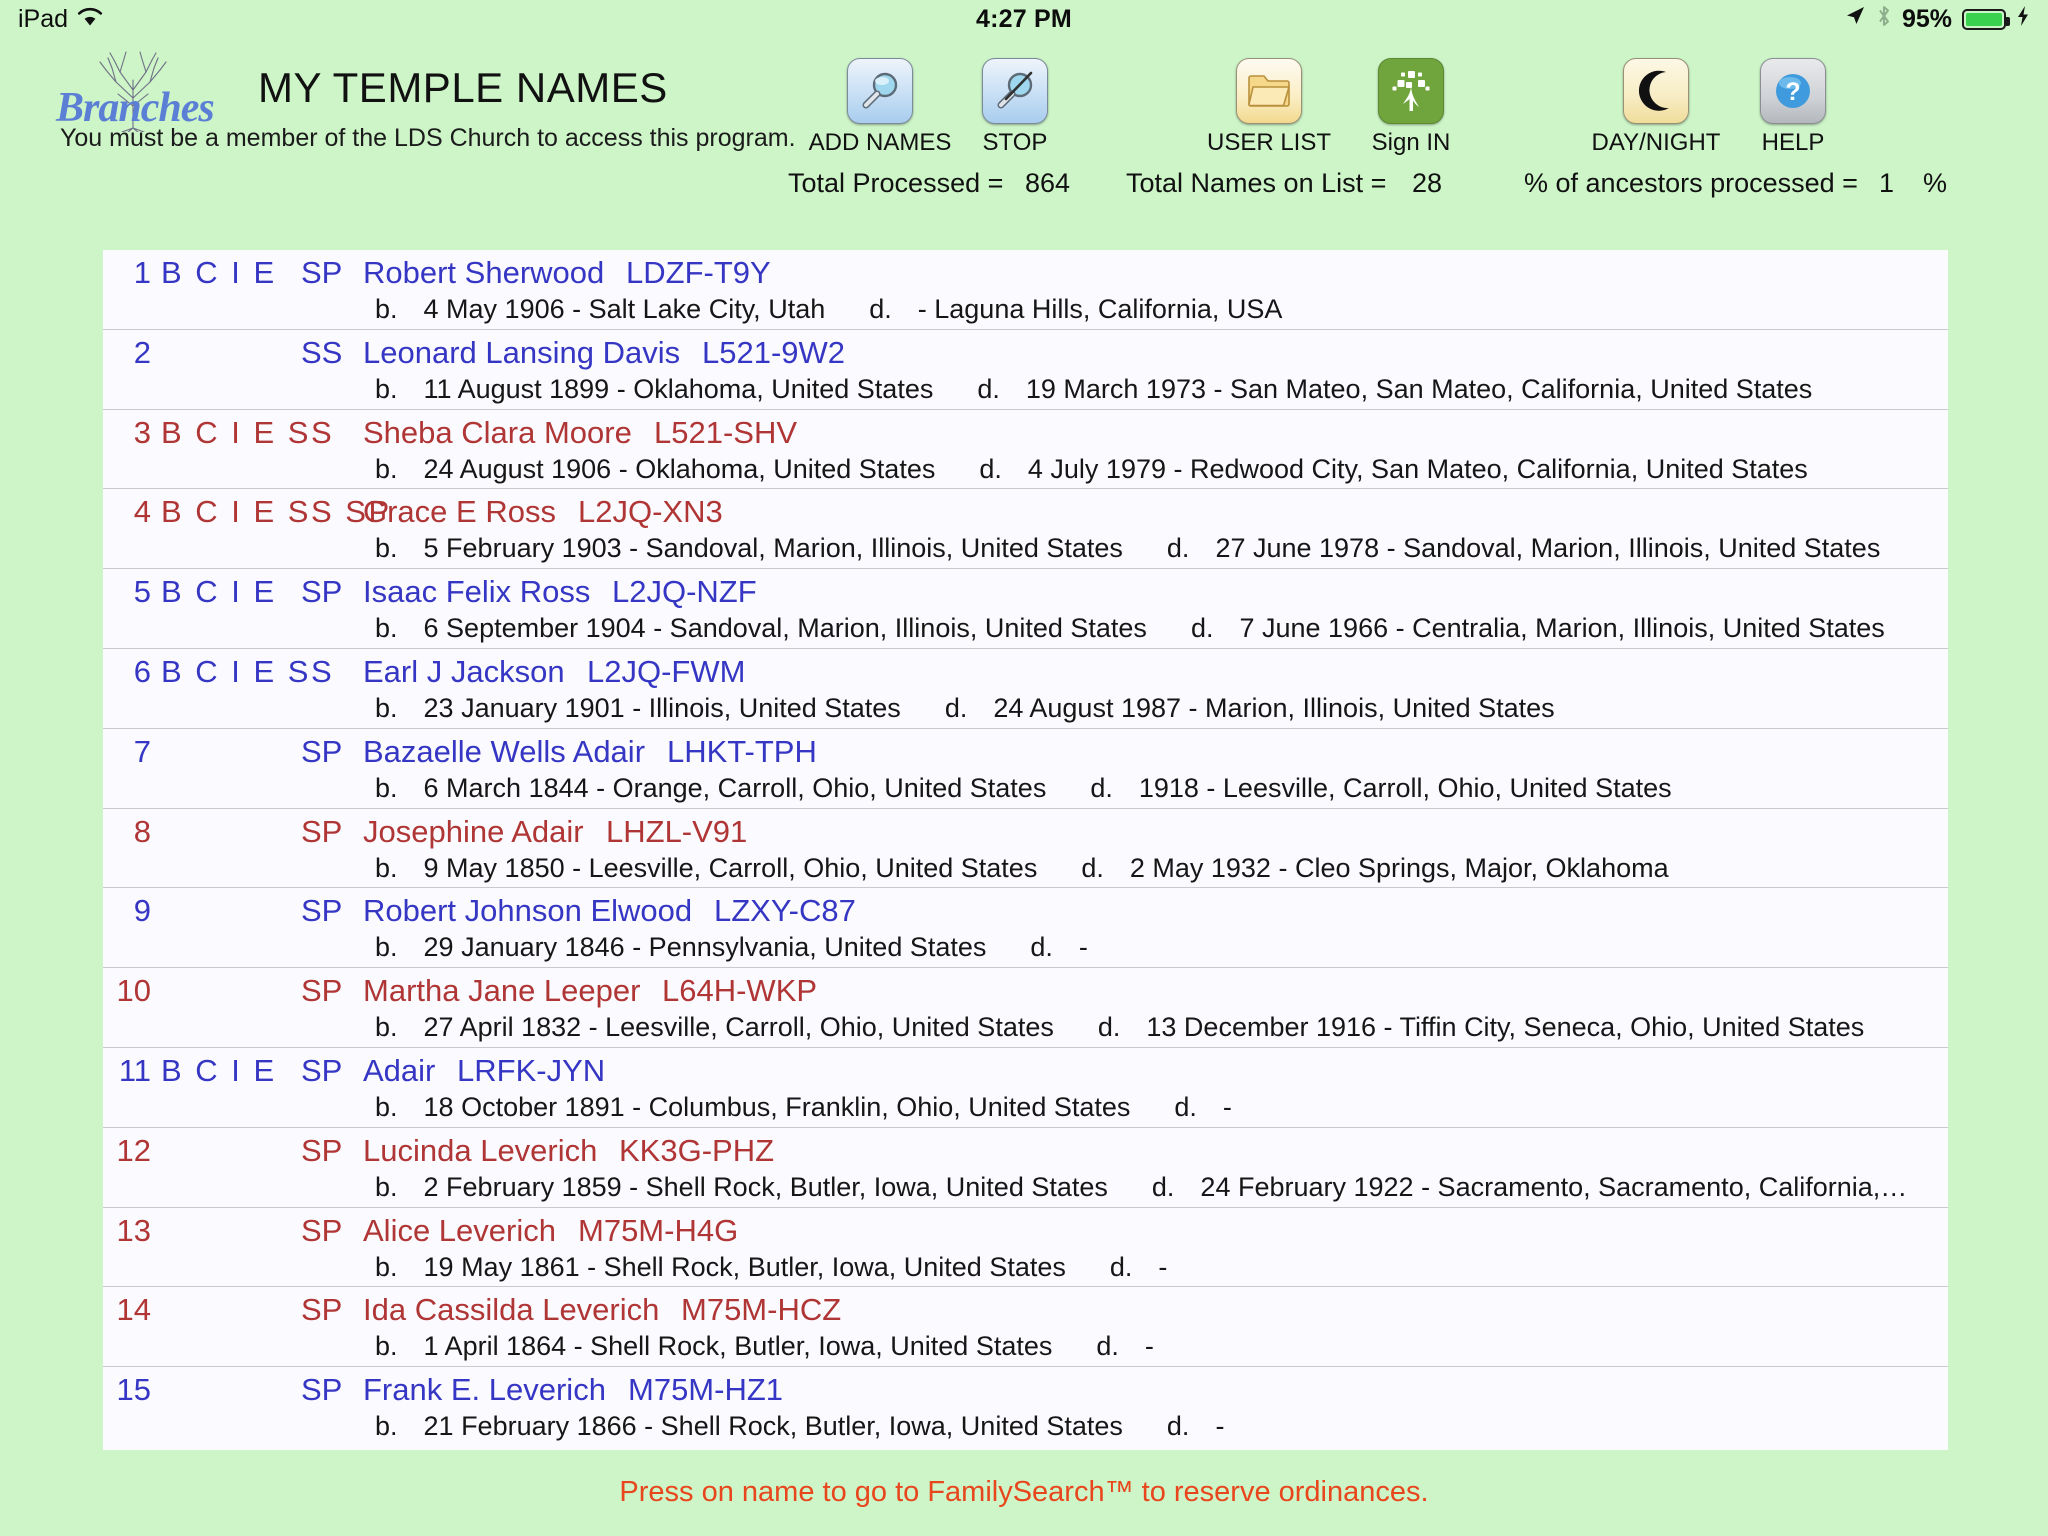  Describe the element at coordinates (399, 1071) in the screenshot. I see `person-name-link: Adair` at that location.